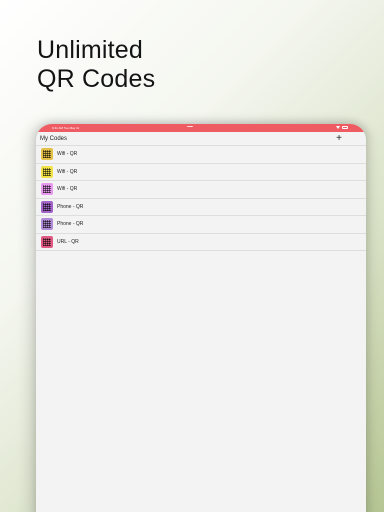  Describe the element at coordinates (345, 127) in the screenshot. I see `battery-icon` at that location.